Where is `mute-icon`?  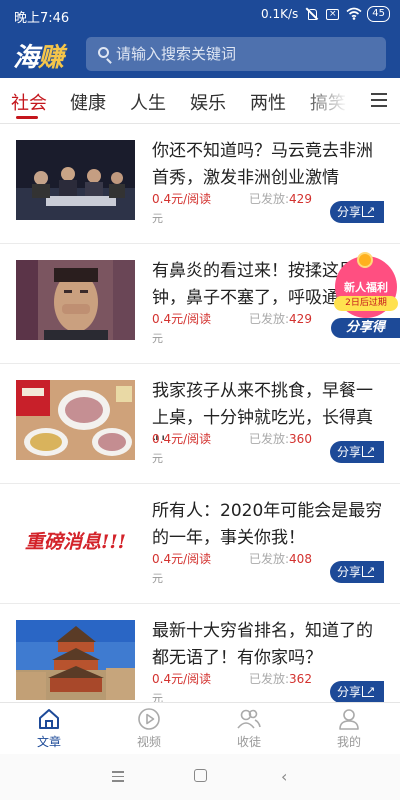
mute-icon is located at coordinates (312, 14).